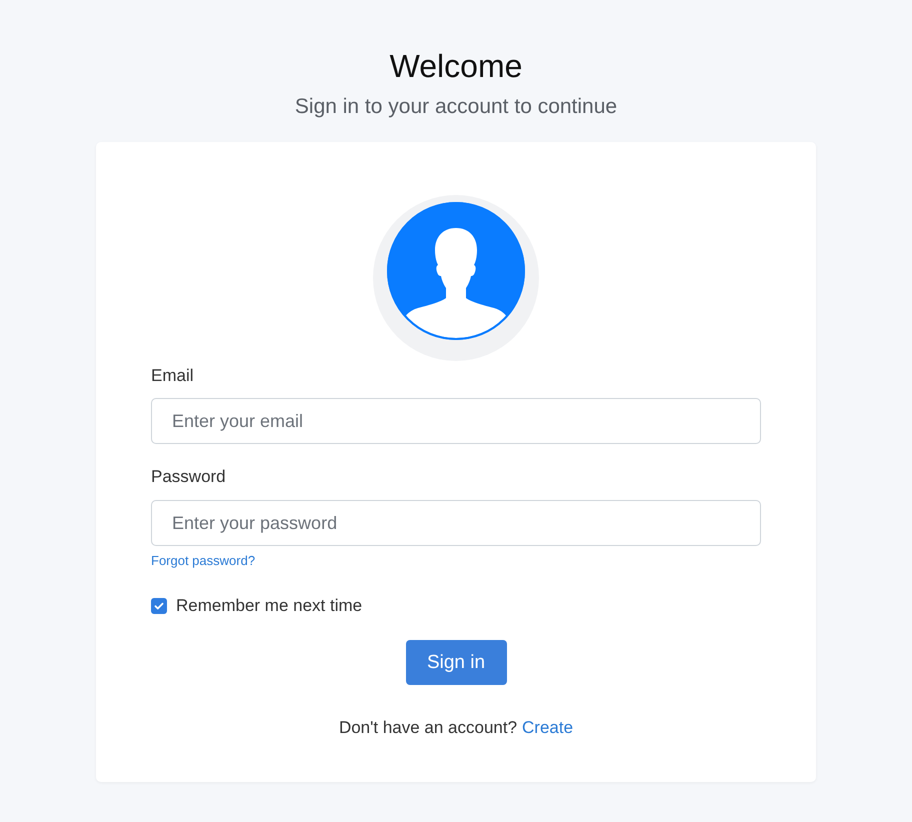 This screenshot has height=822, width=912. Describe the element at coordinates (456, 421) in the screenshot. I see `email-field: Enter your email` at that location.